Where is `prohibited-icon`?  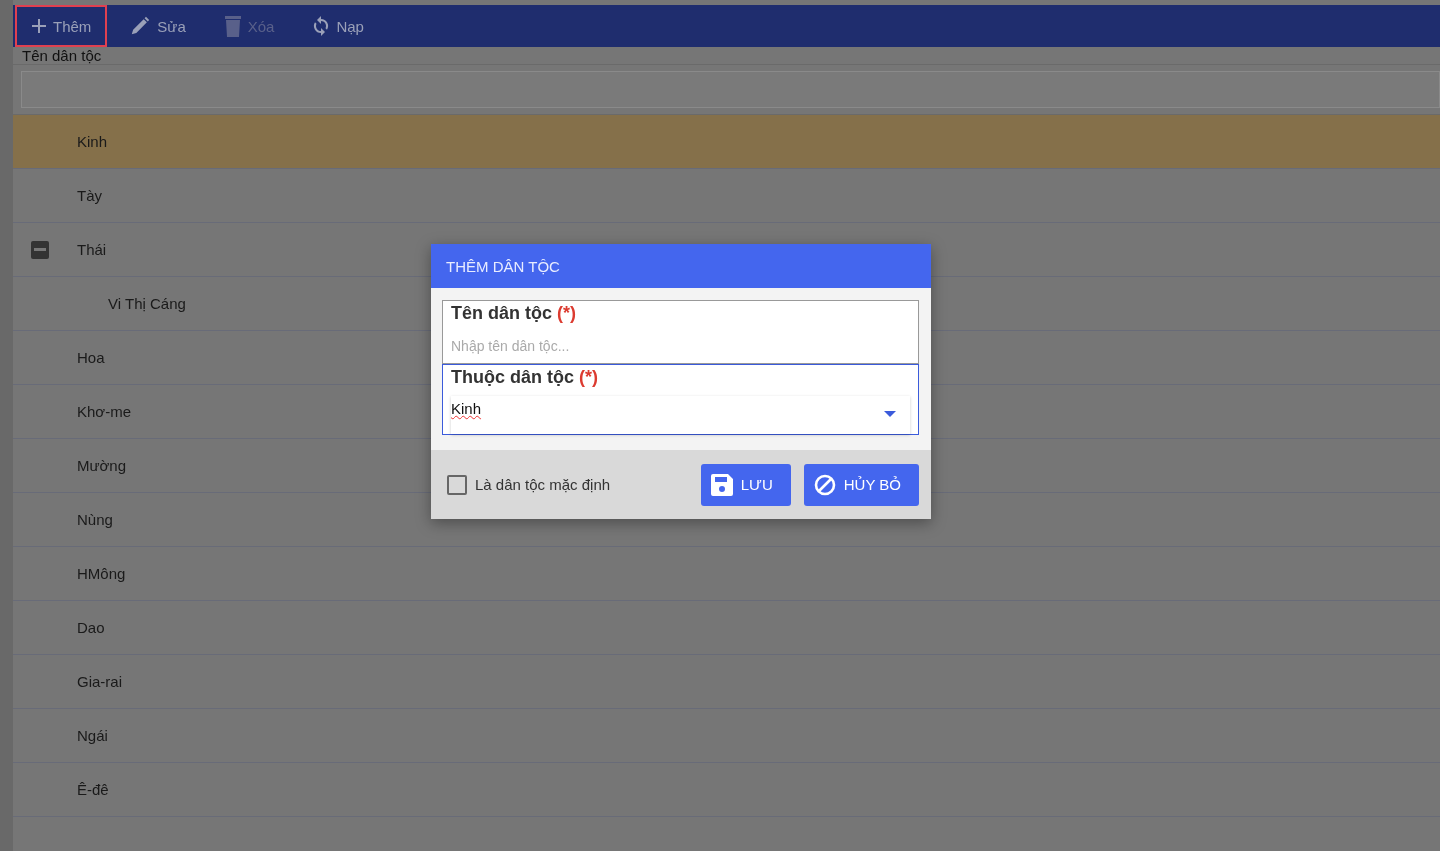
prohibited-icon is located at coordinates (824, 484).